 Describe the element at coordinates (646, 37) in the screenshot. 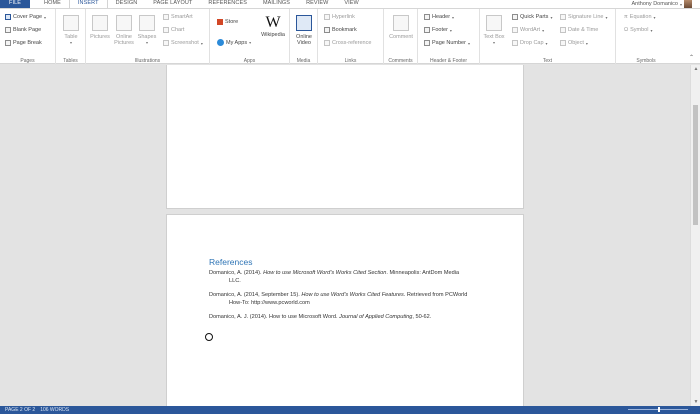

I see `group-symbols: π Equation ▾ Ω Symbol ▾ Symbols` at that location.